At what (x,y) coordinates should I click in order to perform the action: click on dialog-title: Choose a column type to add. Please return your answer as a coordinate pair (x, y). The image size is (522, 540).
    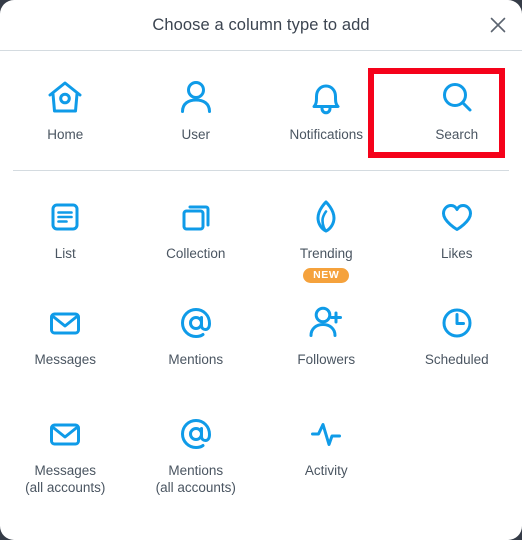
    Looking at the image, I should click on (261, 24).